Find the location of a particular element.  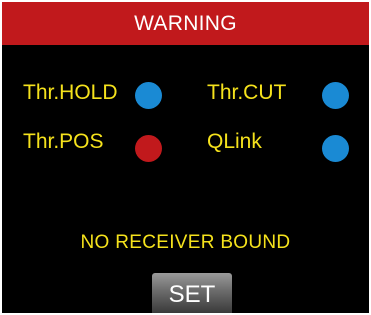

status-message: NO RECEIVER BOUND is located at coordinates (185, 242).